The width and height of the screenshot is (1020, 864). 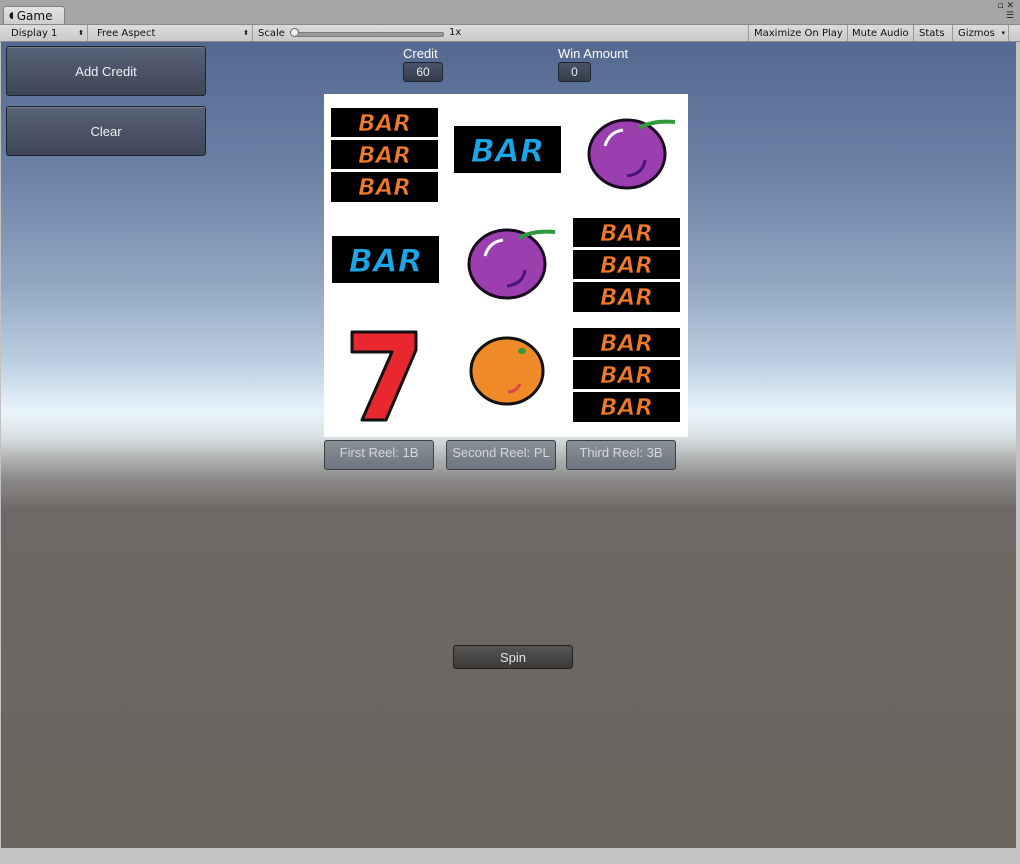 I want to click on mute-audio-label: Mute Audio, so click(x=880, y=33).